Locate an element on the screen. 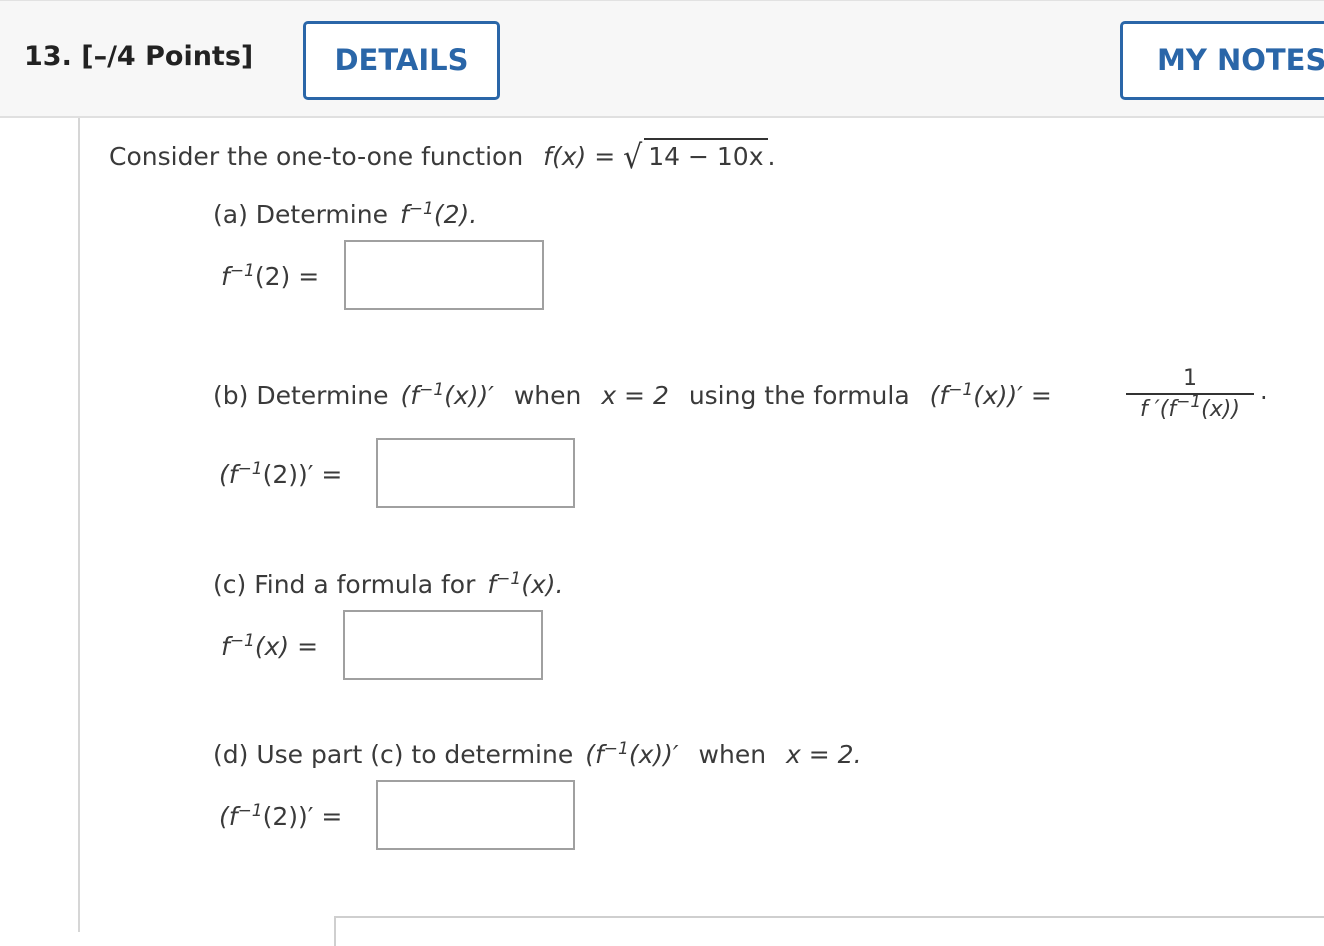 Image resolution: width=1324 pixels, height=946 pixels. formula-period: . is located at coordinates (1264, 391).